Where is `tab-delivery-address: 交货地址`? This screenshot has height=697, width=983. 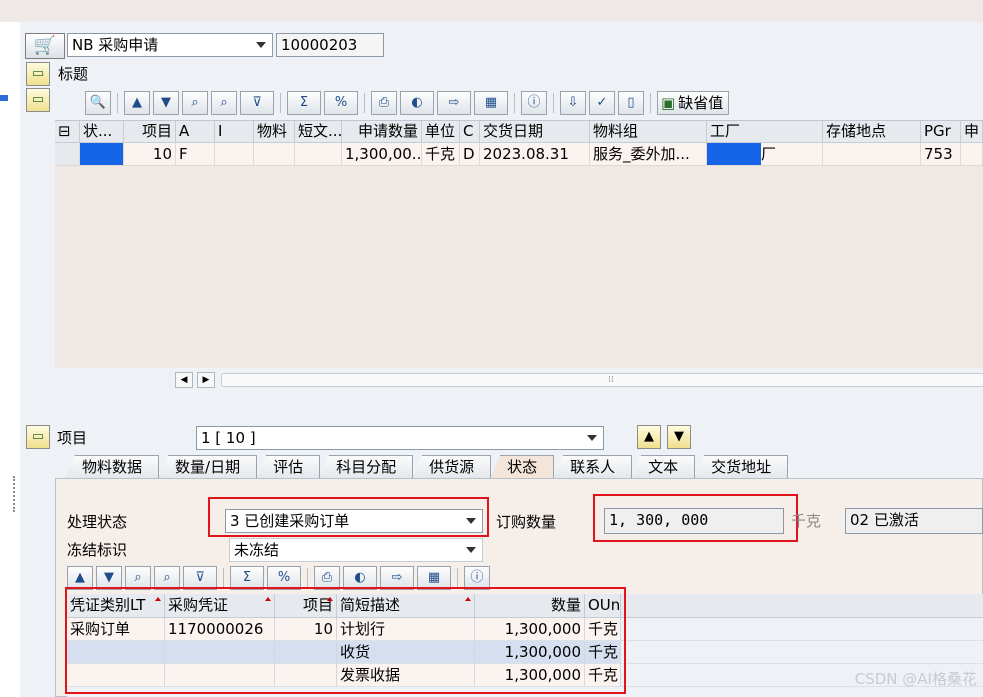 tab-delivery-address: 交货地址 is located at coordinates (741, 467).